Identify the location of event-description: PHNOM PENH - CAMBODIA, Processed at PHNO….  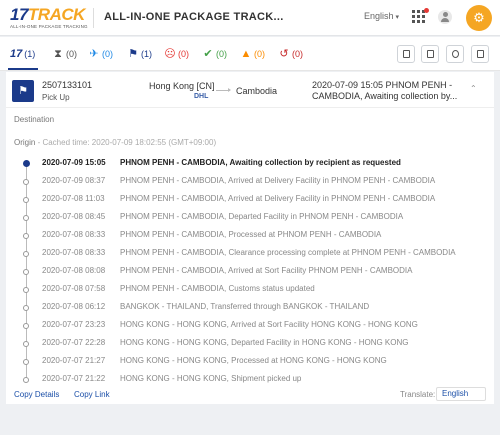
(251, 234).